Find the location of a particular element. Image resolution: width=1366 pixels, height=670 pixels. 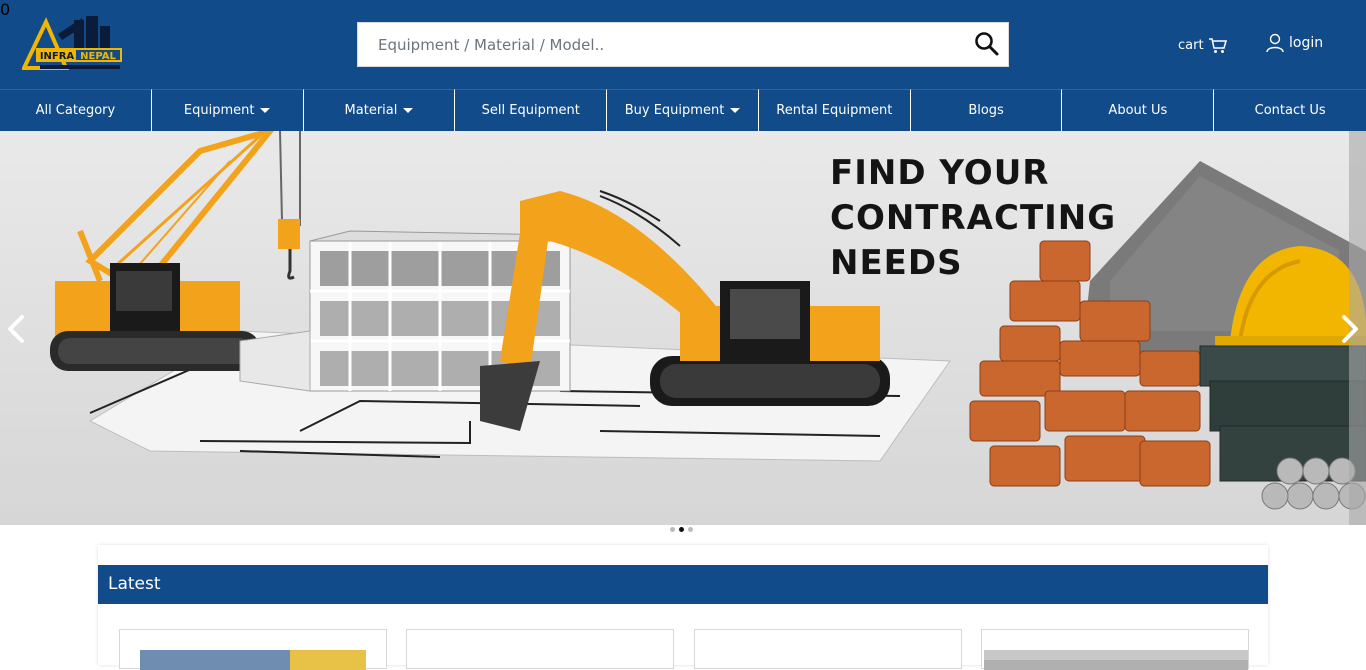

banner-headline-line: FIND YOUR is located at coordinates (940, 173).